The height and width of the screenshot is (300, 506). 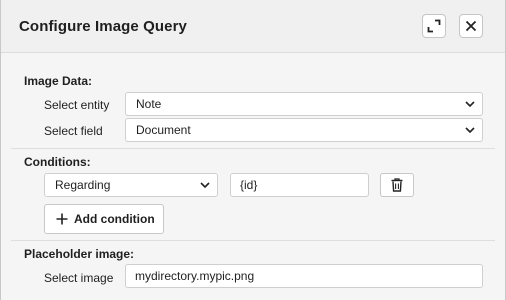 I want to click on close-icon, so click(x=471, y=26).